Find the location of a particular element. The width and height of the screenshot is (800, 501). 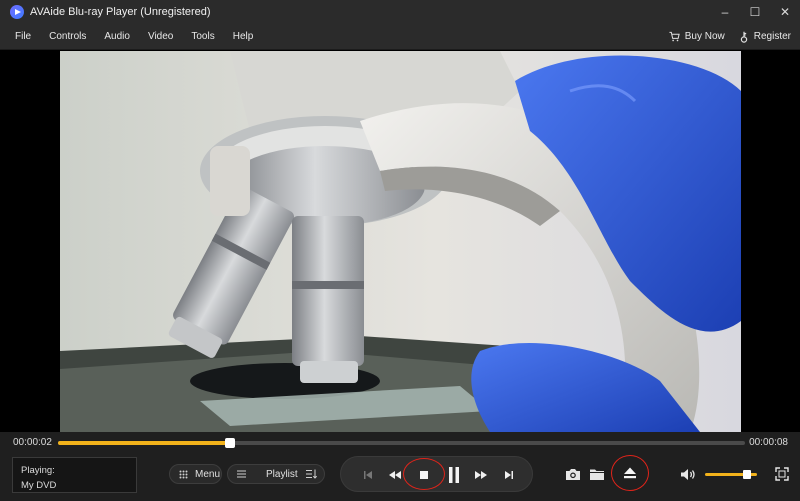

grid-menu-icon is located at coordinates (183, 474).